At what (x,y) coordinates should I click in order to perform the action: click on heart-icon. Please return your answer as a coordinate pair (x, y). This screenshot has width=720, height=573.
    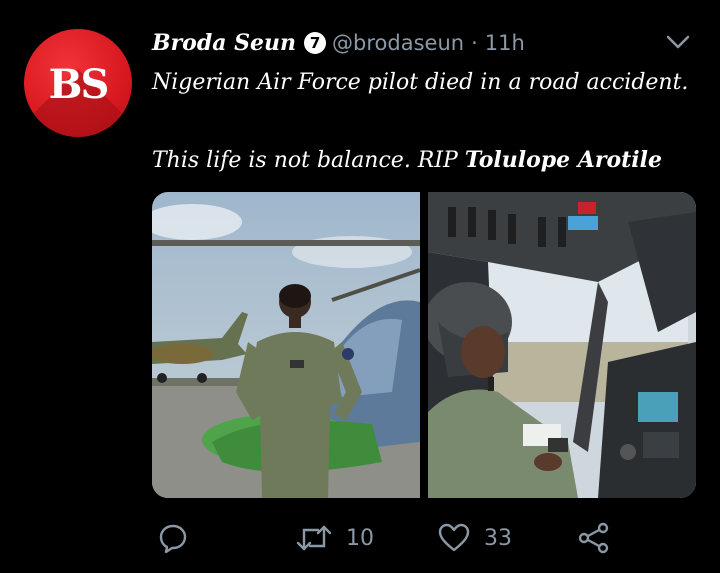
    Looking at the image, I should click on (454, 537).